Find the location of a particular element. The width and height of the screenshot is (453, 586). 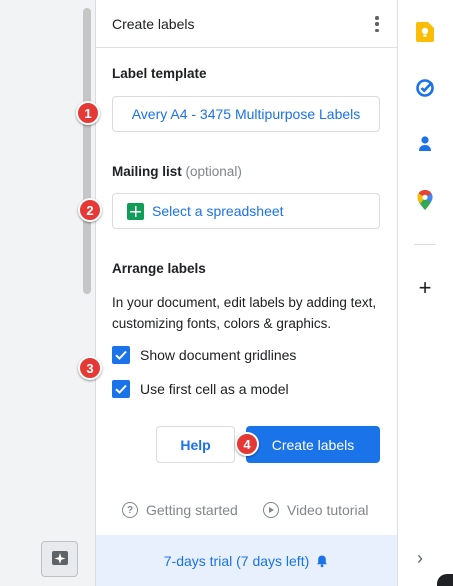

select-spreadsheet-label: Select a spreadsheet is located at coordinates (218, 211).